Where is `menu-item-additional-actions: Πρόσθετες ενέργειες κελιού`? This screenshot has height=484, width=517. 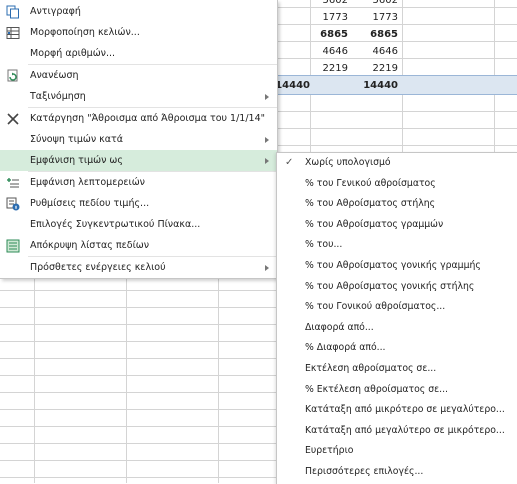
menu-item-additional-actions: Πρόσθετες ενέργειες κελιού is located at coordinates (138, 267).